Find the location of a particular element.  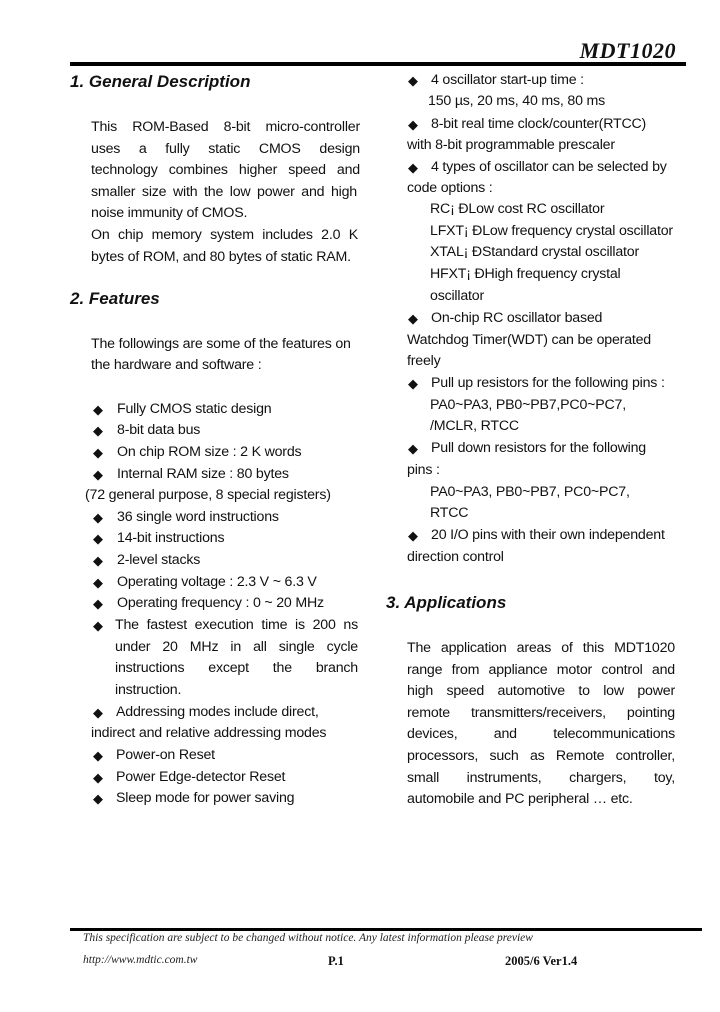

list-item: 4 types of oscillator can be selected by is located at coordinates (549, 167).